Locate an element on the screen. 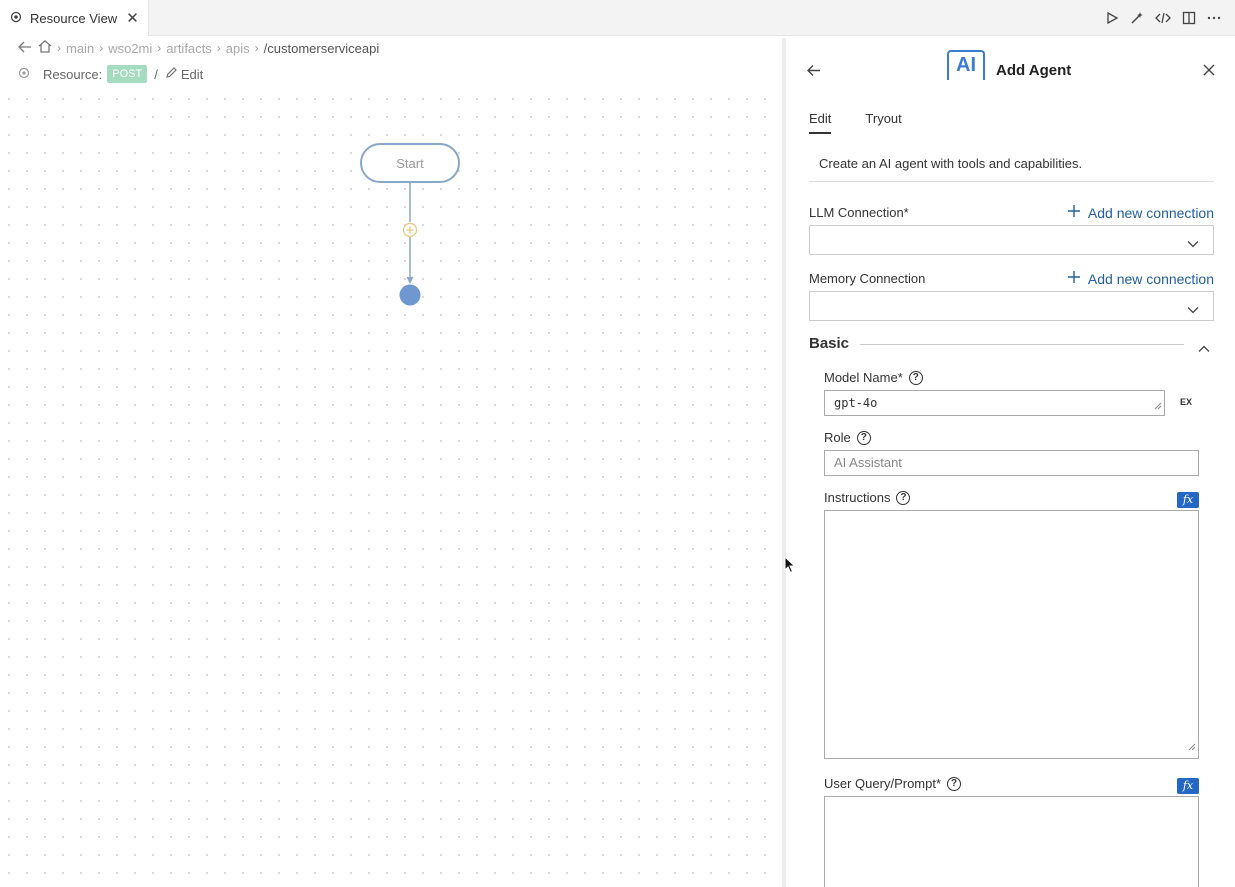  model-name-label-text: Model Name* is located at coordinates (863, 377).